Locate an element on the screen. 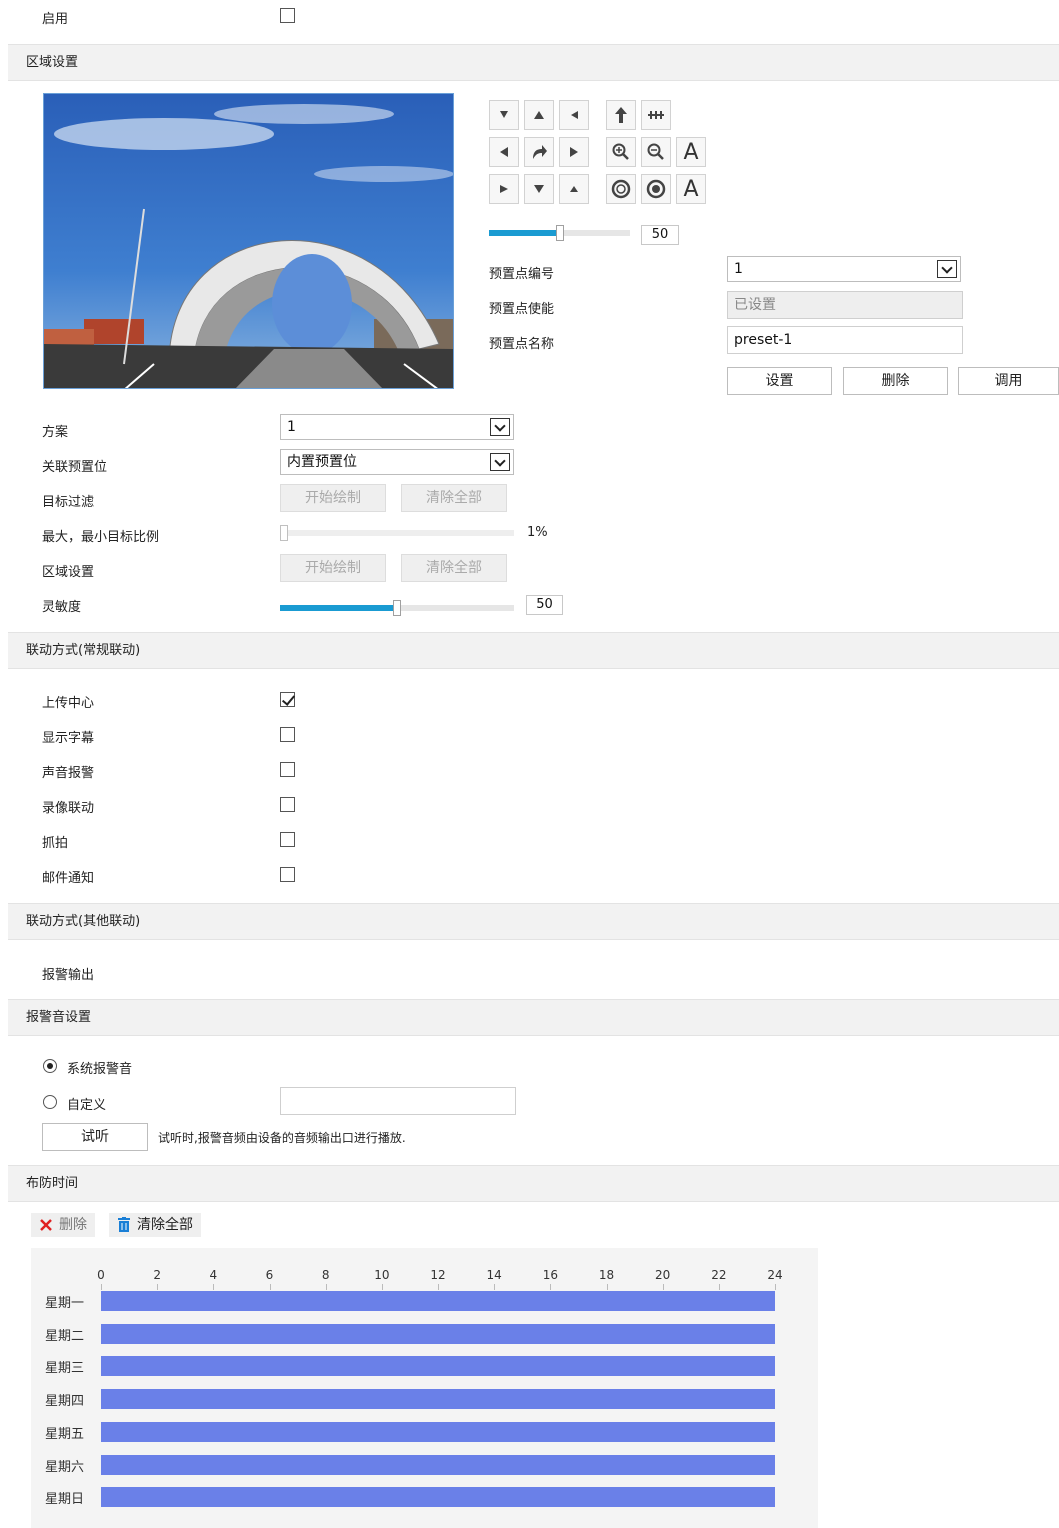 This screenshot has height=1528, width=1059. linkage-record-checkbox is located at coordinates (287, 804).